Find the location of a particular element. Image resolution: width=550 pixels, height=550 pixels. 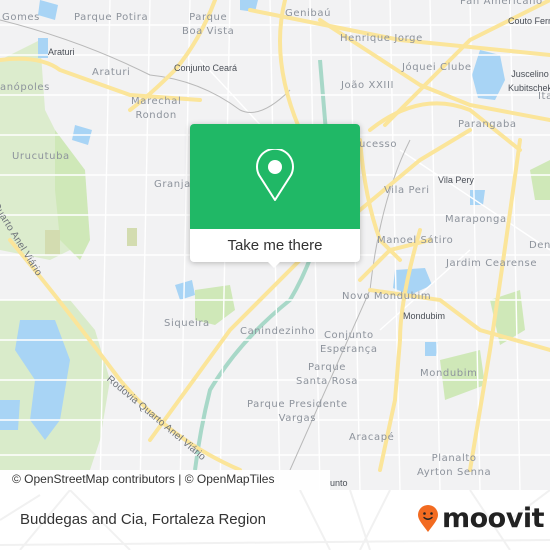

location-popup: Take me there is located at coordinates (275, 196).